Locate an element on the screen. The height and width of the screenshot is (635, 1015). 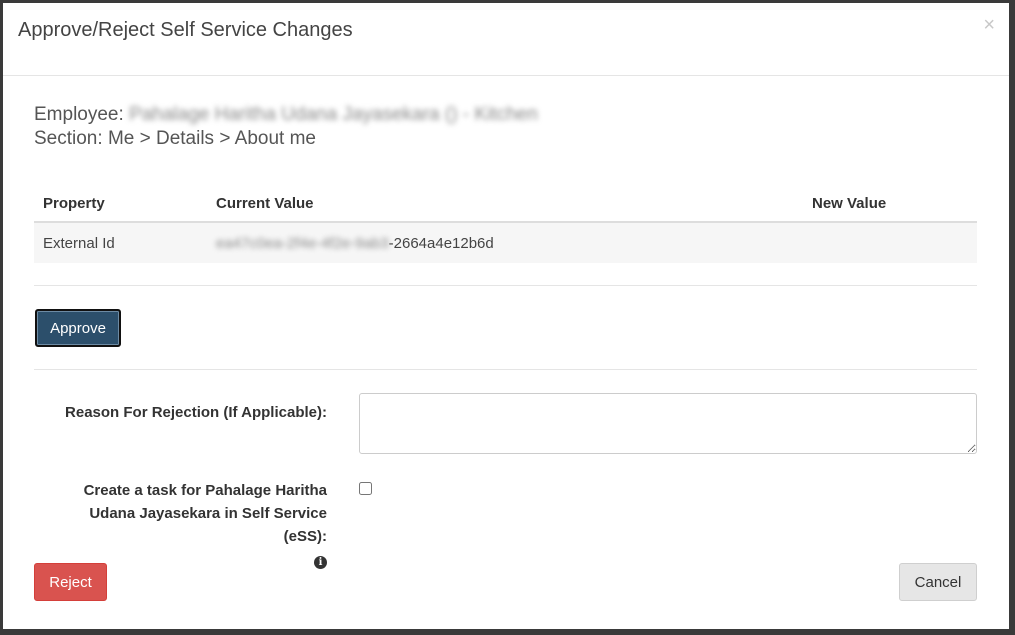
section-path: Me > Details > About me is located at coordinates (211, 138).